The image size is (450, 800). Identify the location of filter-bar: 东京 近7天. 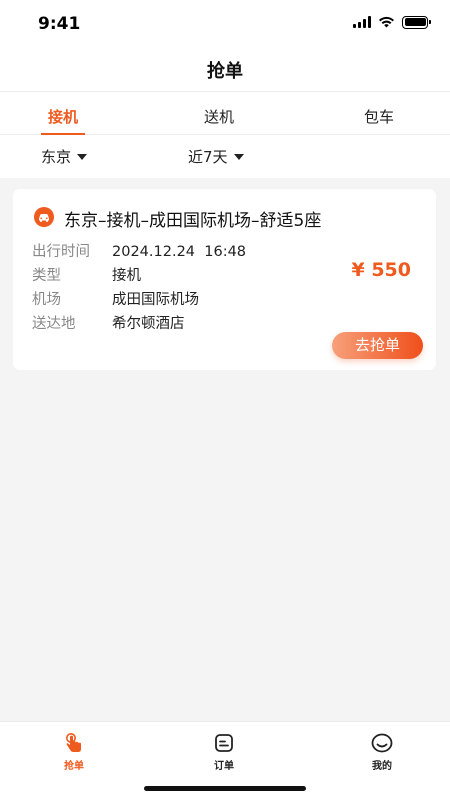
(225, 157).